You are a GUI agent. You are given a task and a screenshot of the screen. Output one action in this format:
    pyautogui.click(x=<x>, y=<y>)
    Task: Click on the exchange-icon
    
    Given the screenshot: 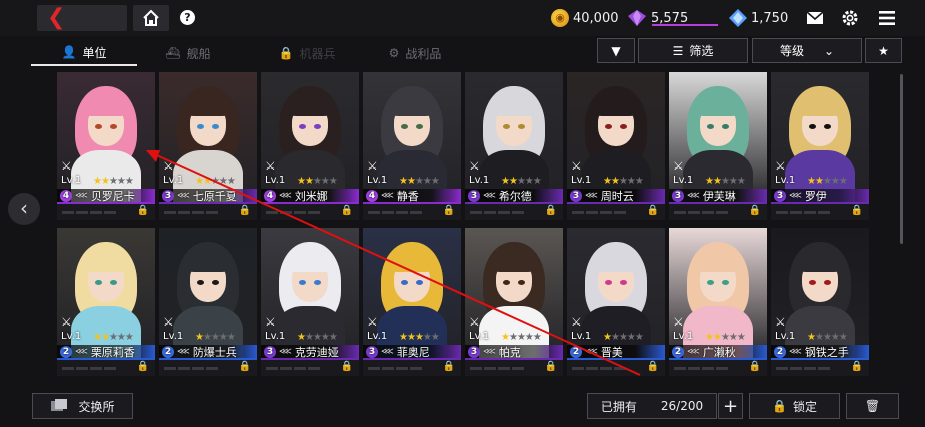 What is the action you would take?
    pyautogui.click(x=59, y=405)
    